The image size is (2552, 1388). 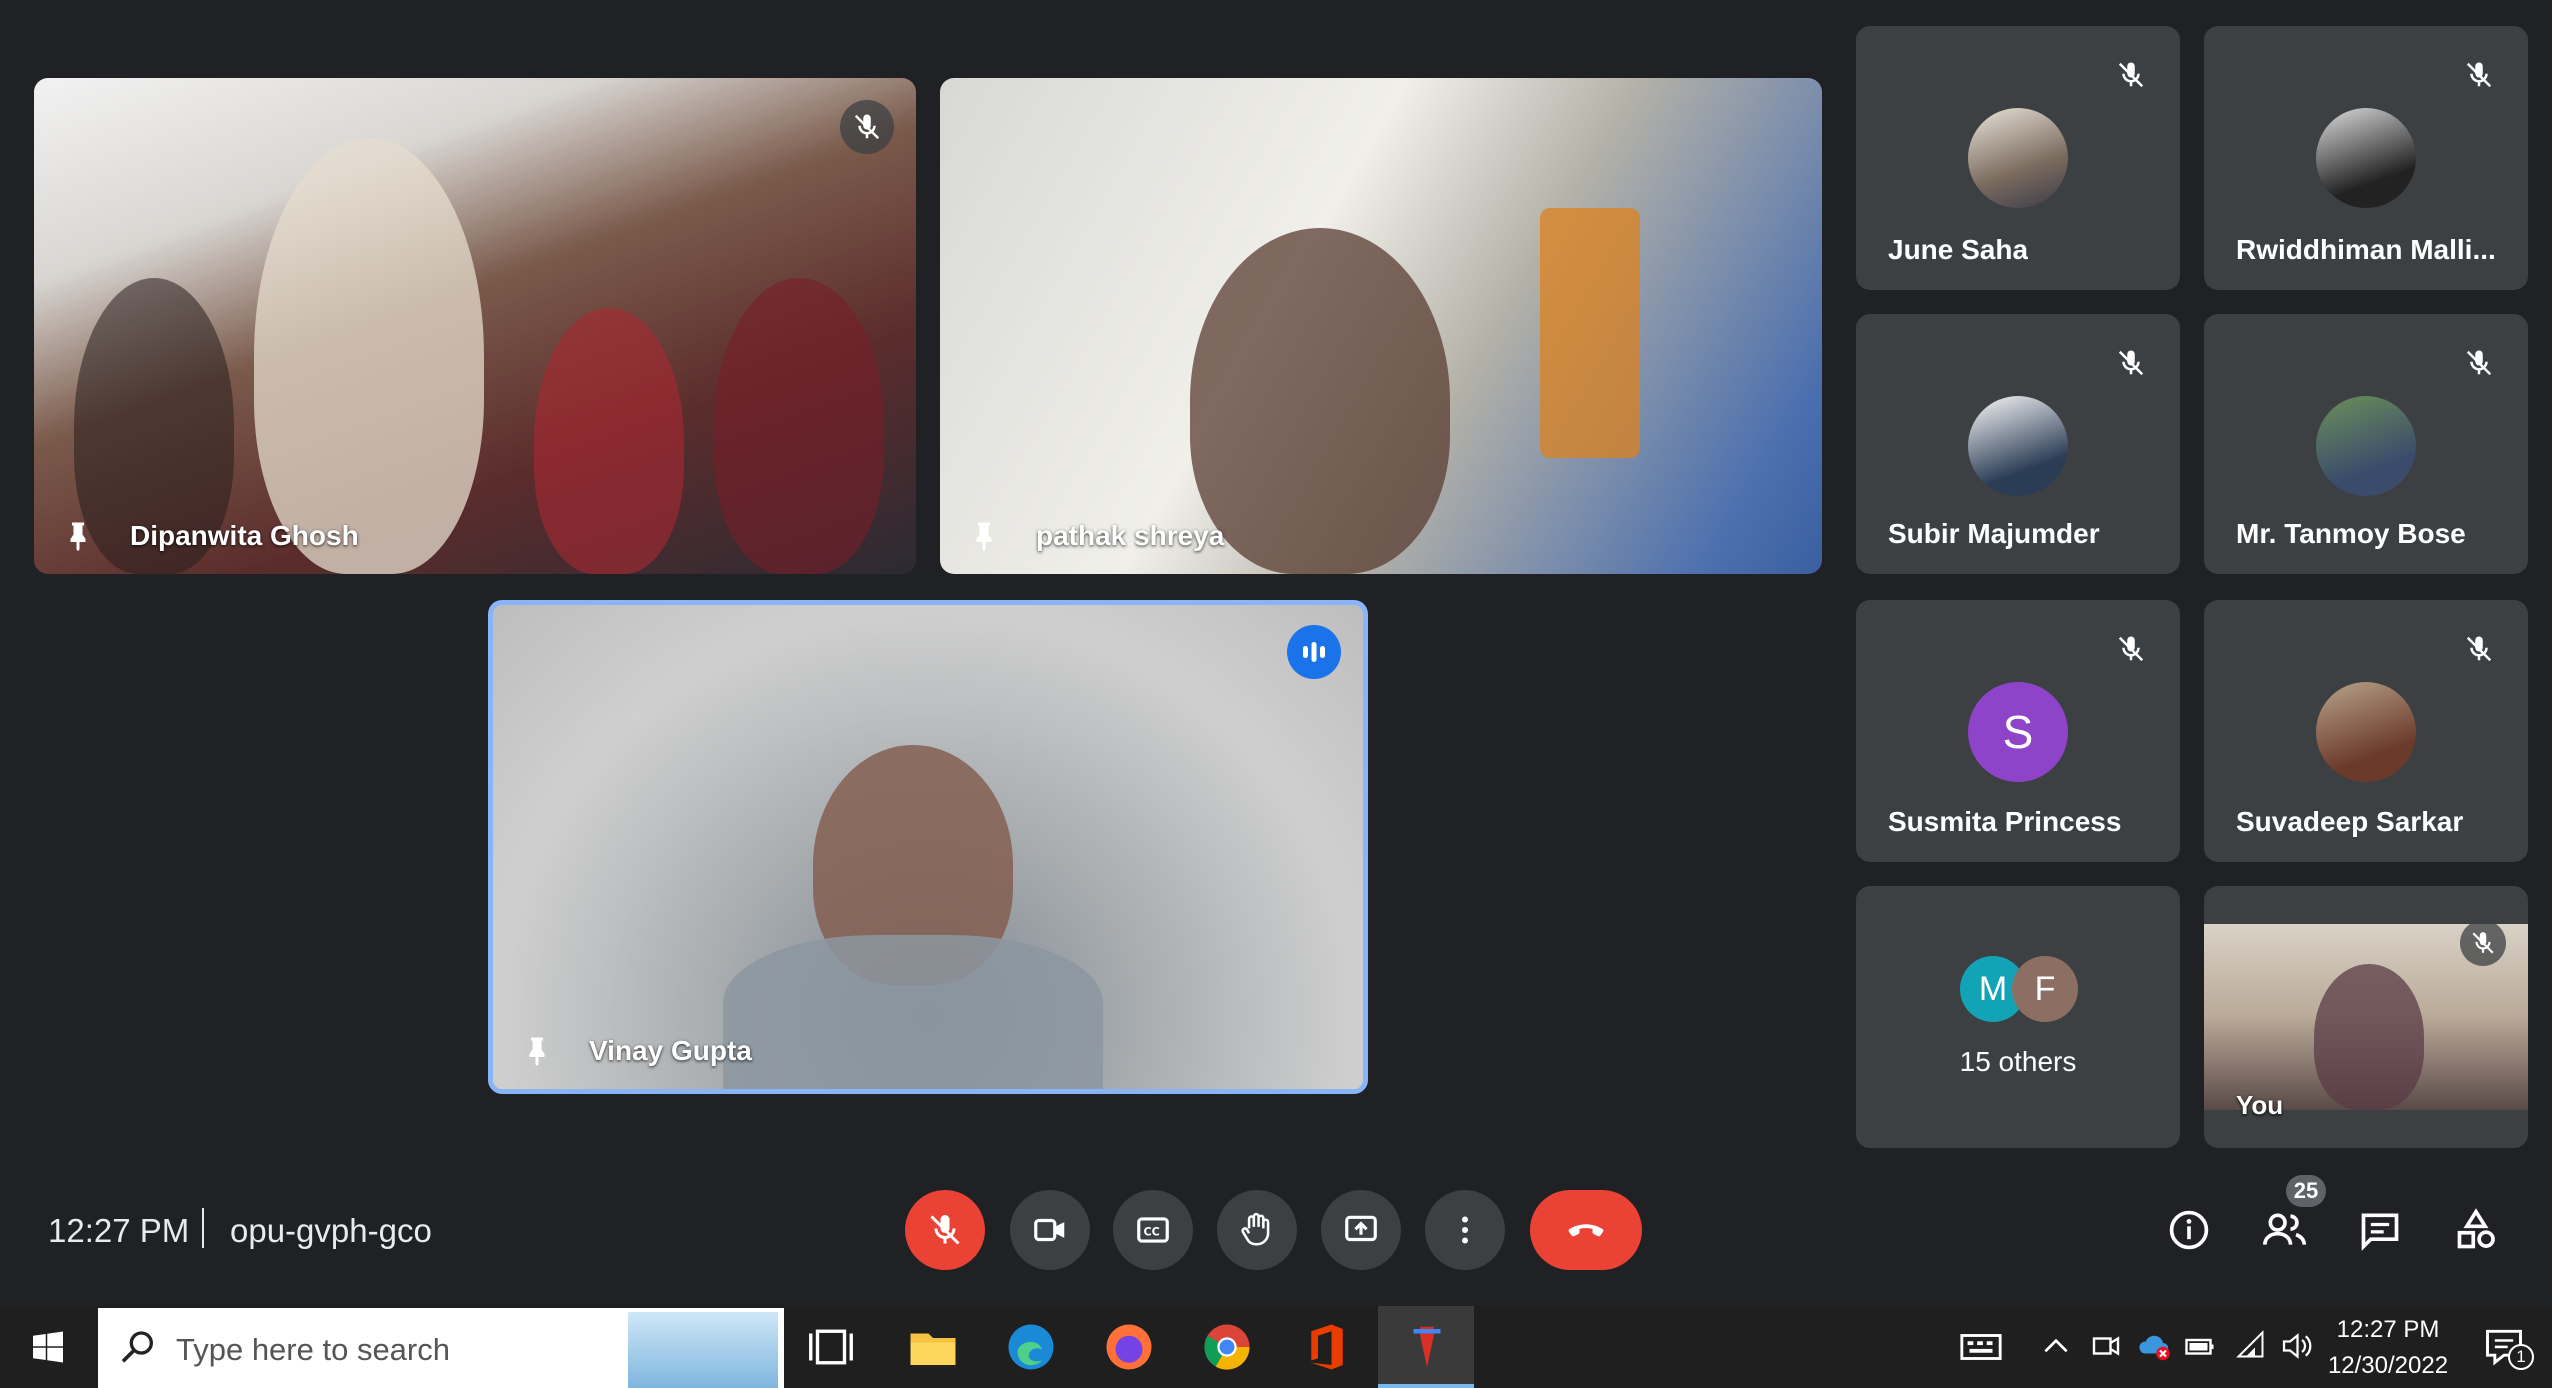 What do you see at coordinates (203, 1228) in the screenshot?
I see `divider` at bounding box center [203, 1228].